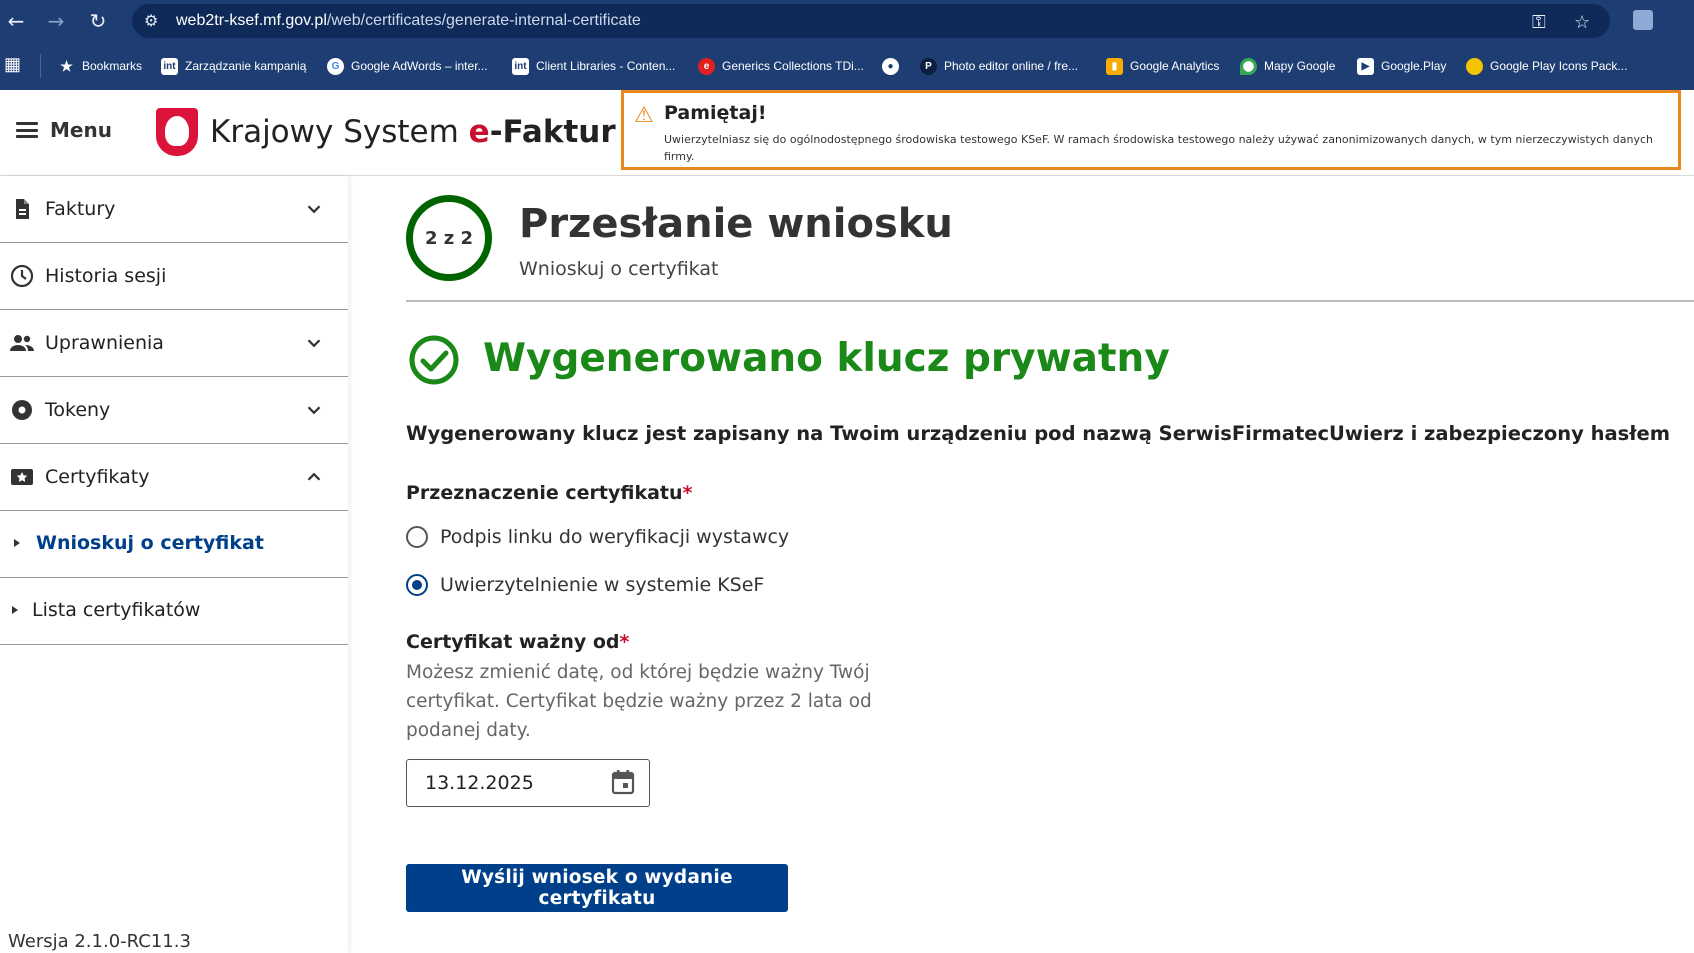 The image size is (1694, 953). Describe the element at coordinates (585, 585) in the screenshot. I see `radio-uwierzytelnienie: Uwierzytelnienie w systemie KSeF` at that location.